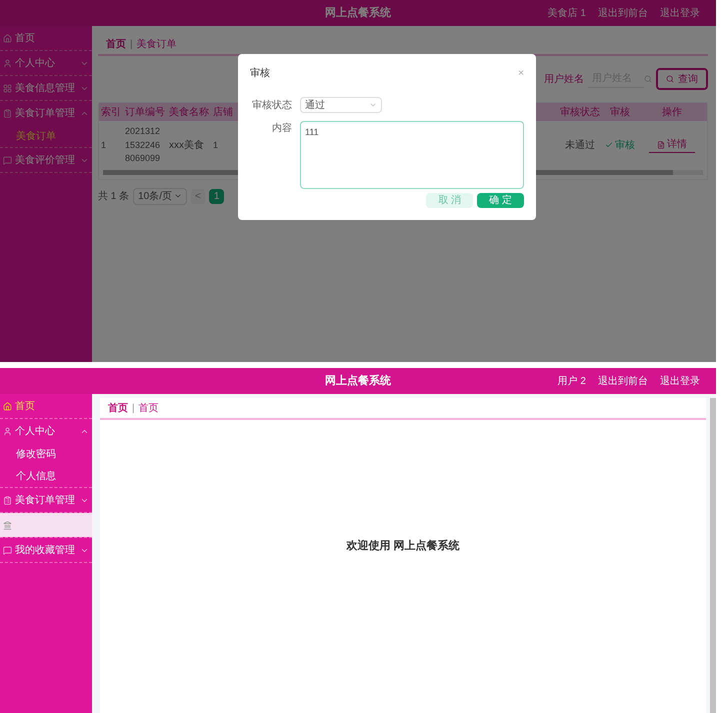 This screenshot has height=713, width=723. I want to click on menu-item, so click(46, 525).